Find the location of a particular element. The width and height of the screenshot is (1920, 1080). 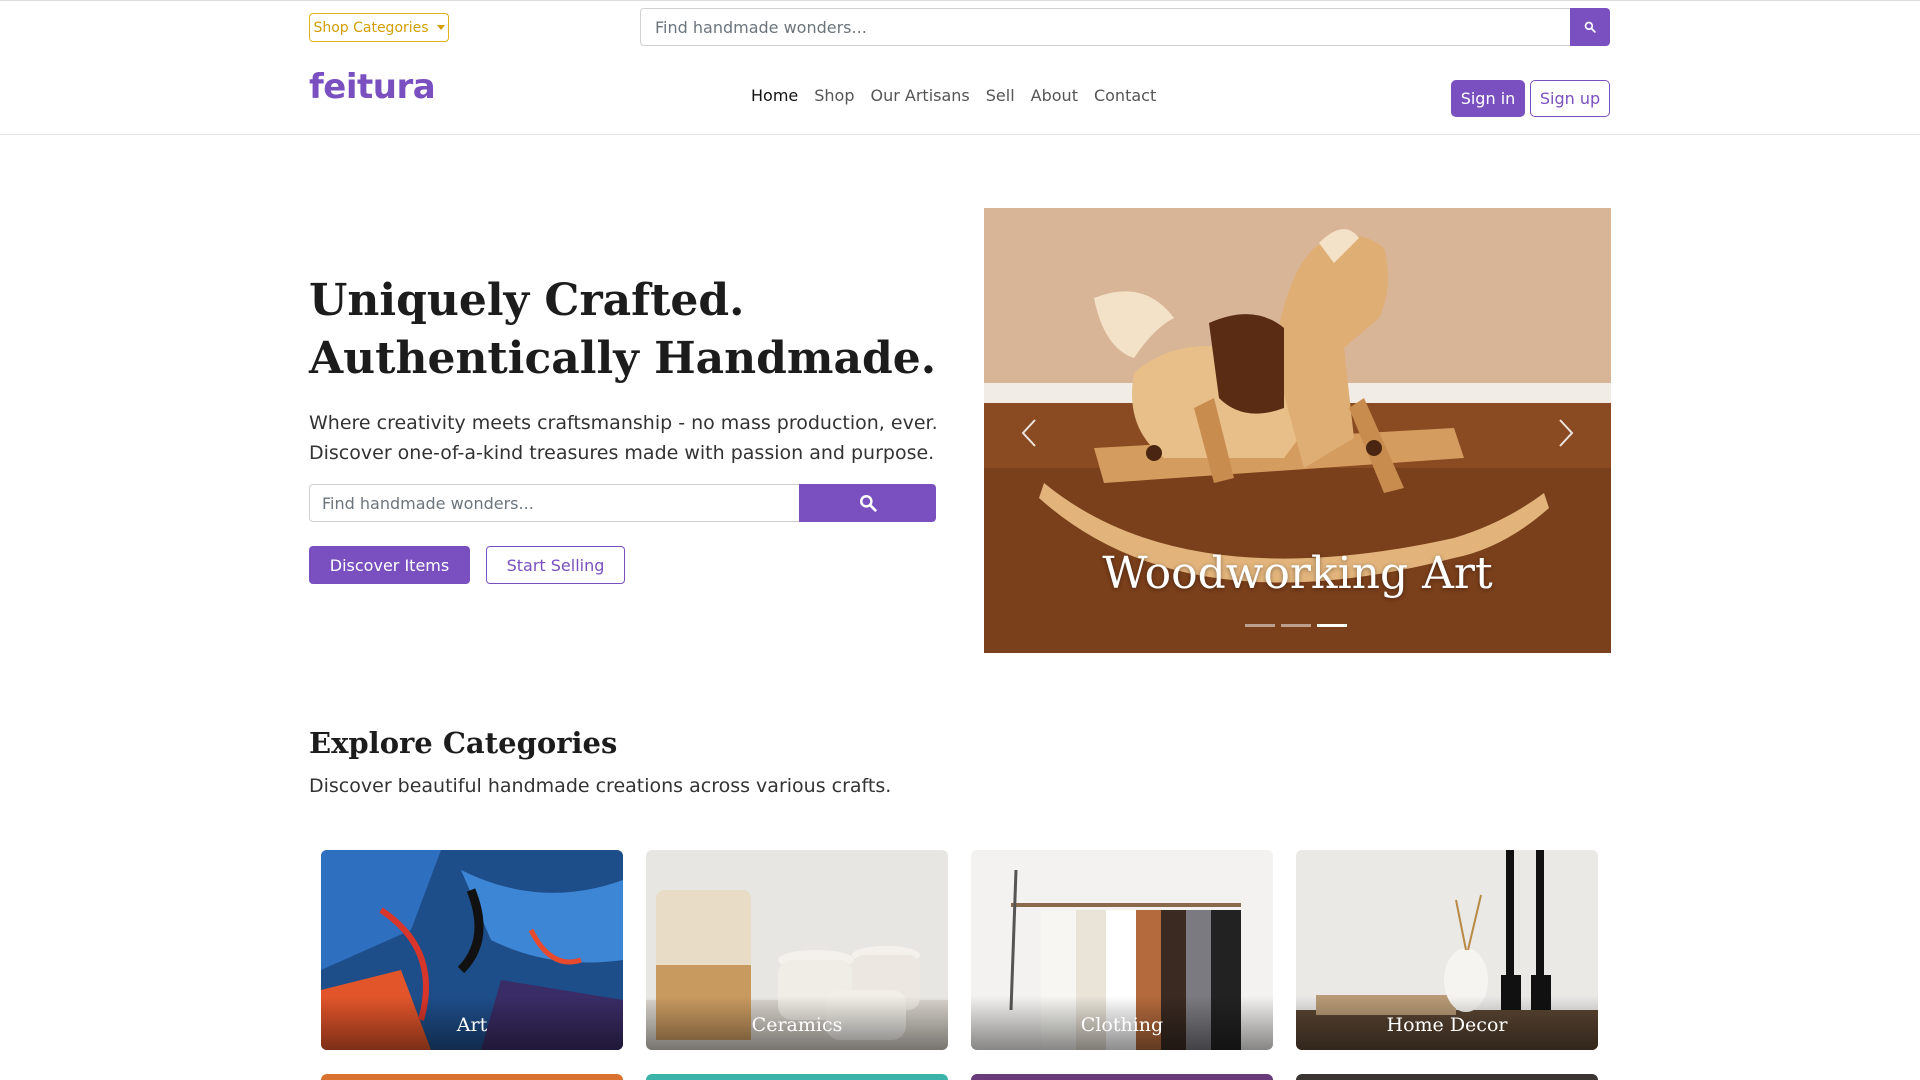

nav-about: About is located at coordinates (1054, 95).